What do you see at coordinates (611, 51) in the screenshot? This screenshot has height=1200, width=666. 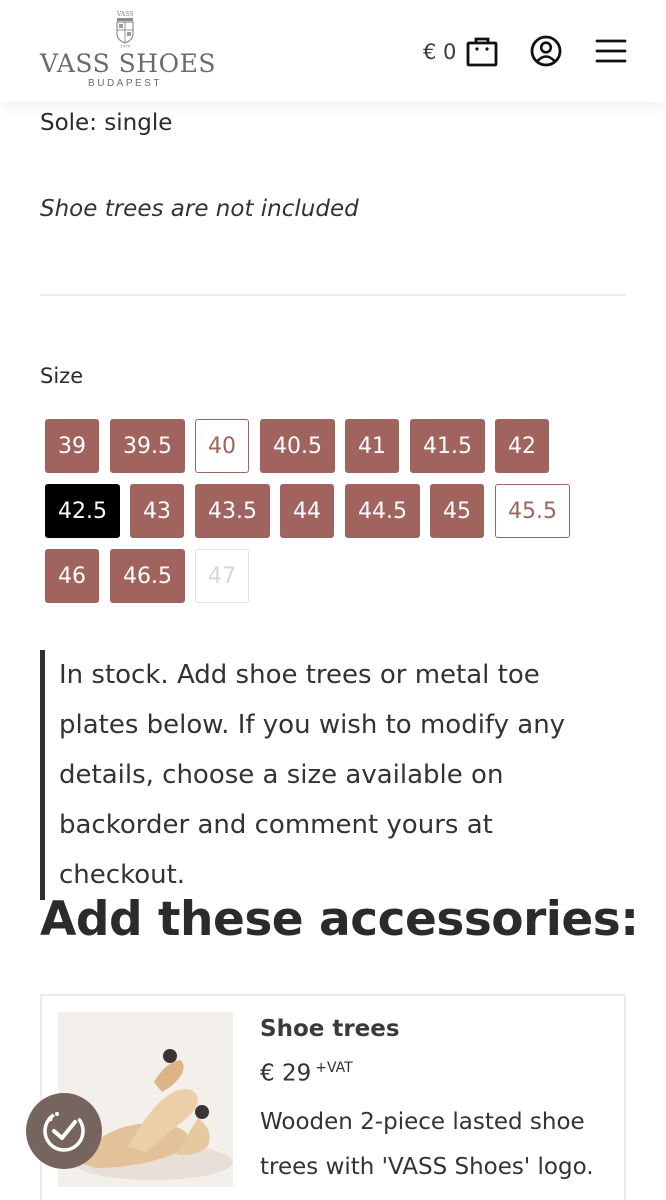 I see `hamburger-menu-icon` at bounding box center [611, 51].